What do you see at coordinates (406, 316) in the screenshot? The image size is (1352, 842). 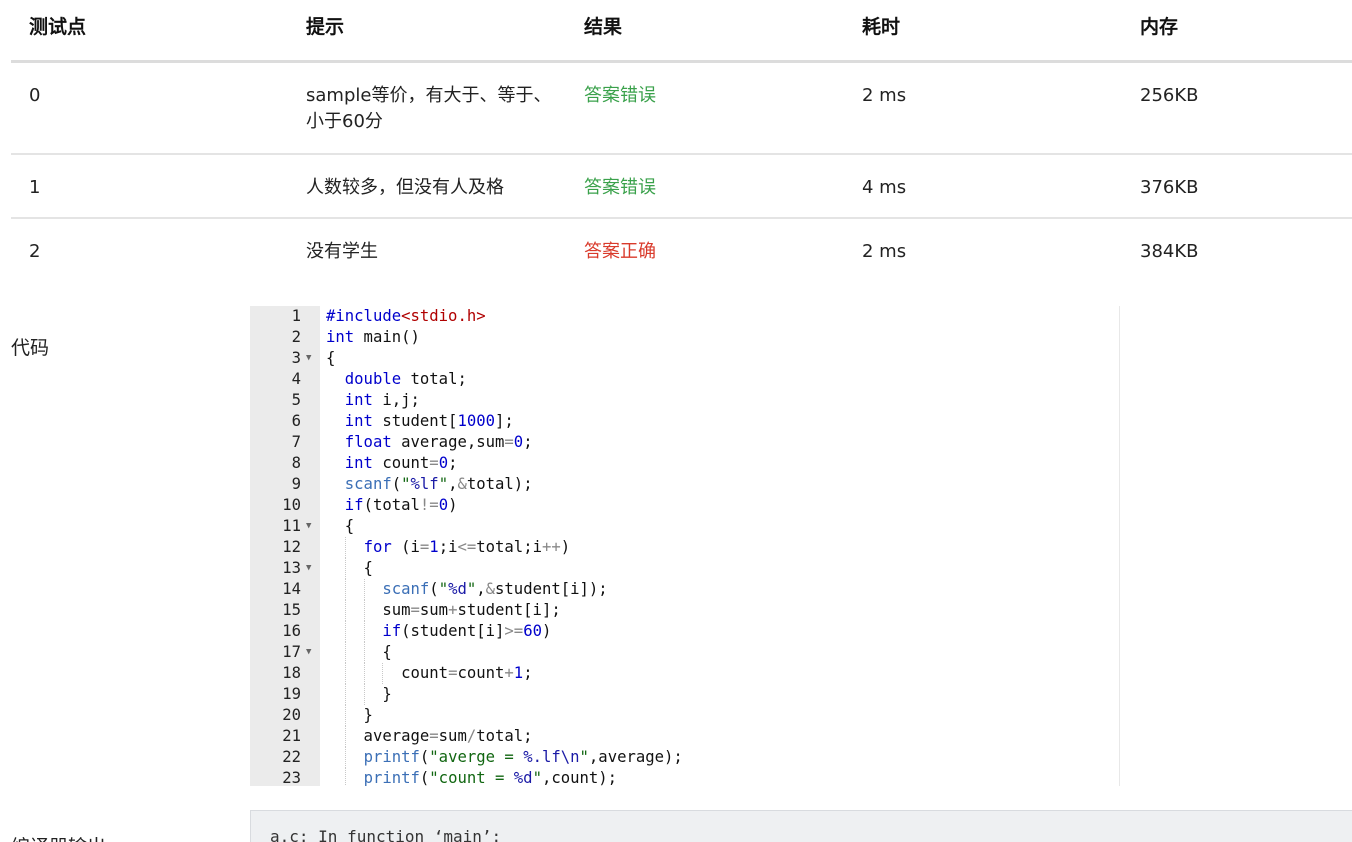 I see `code-text: #include<stdio.h>` at bounding box center [406, 316].